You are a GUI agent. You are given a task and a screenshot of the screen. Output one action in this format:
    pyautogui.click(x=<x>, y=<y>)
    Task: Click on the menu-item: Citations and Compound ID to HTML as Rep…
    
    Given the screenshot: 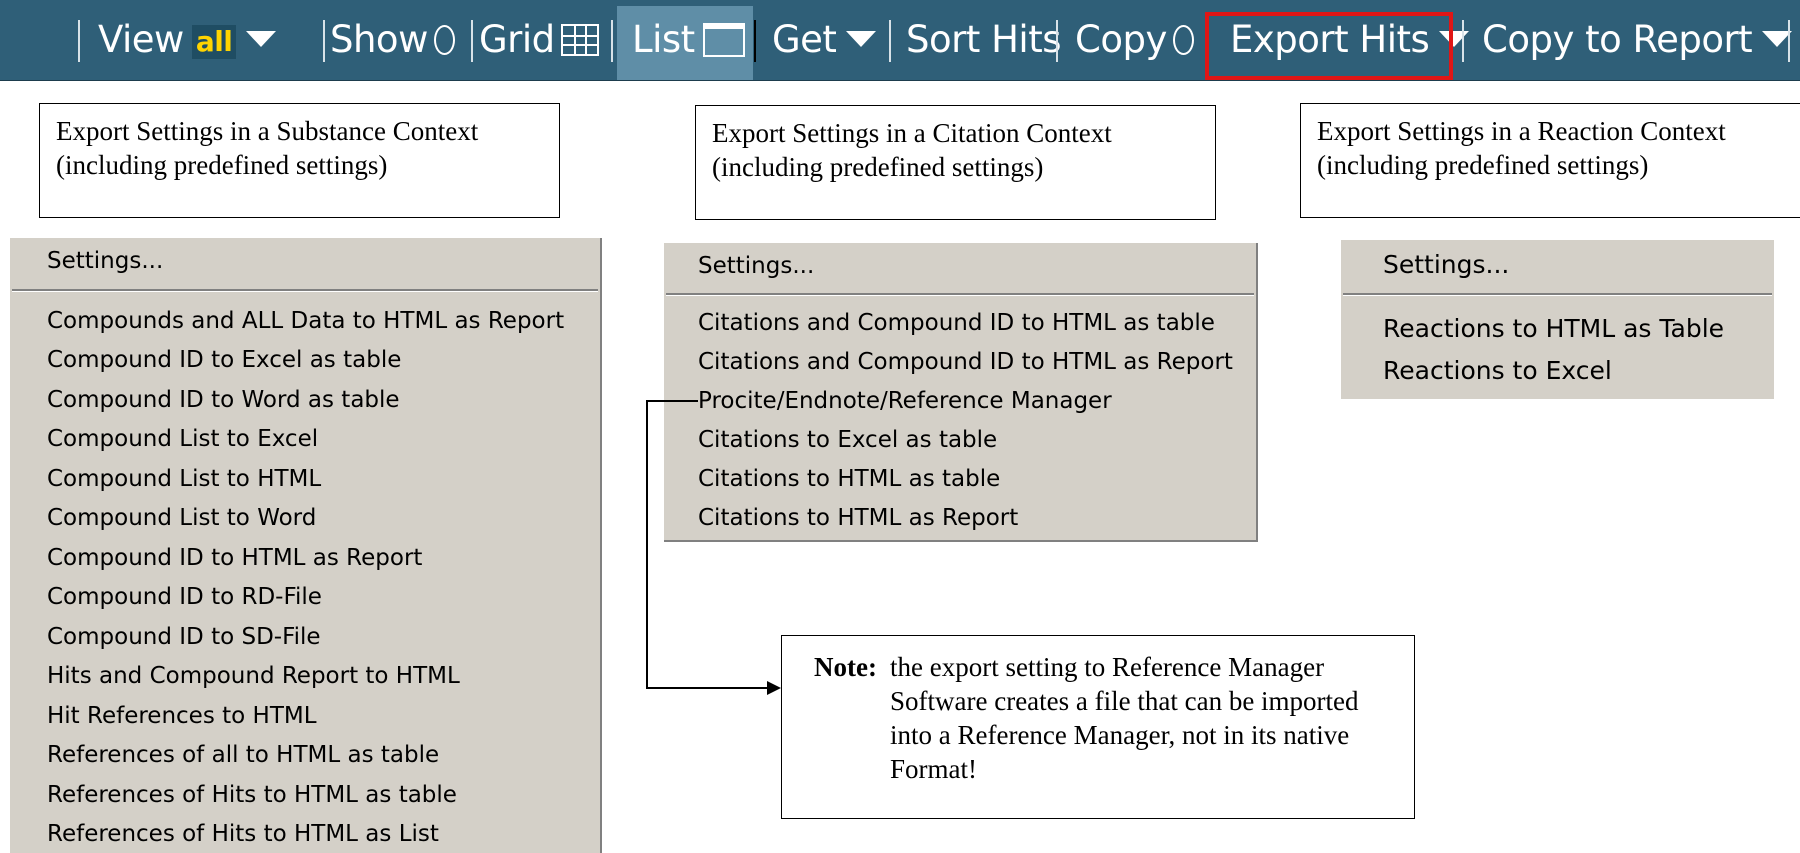 What is the action you would take?
    pyautogui.click(x=965, y=362)
    